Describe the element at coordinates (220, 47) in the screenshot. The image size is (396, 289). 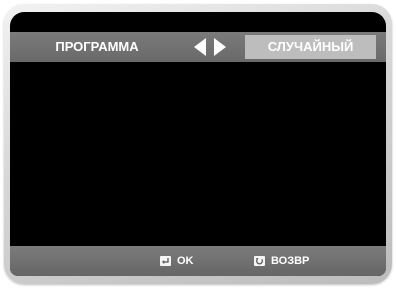
I see `triangle-right-icon` at that location.